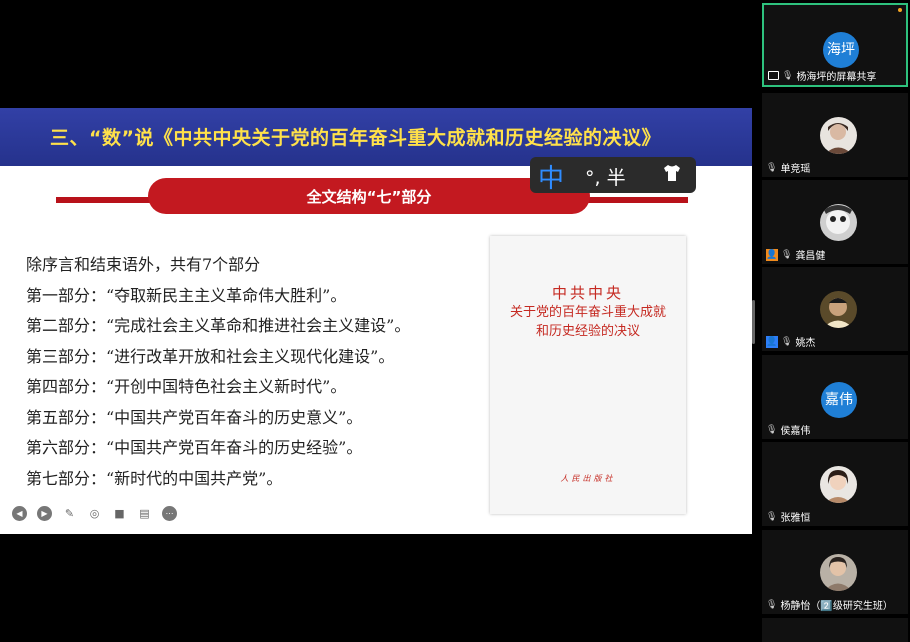 Image resolution: width=910 pixels, height=642 pixels. What do you see at coordinates (836, 606) in the screenshot?
I see `participant-name-text: 杨静怡（2️⃣级研究生班）` at bounding box center [836, 606].